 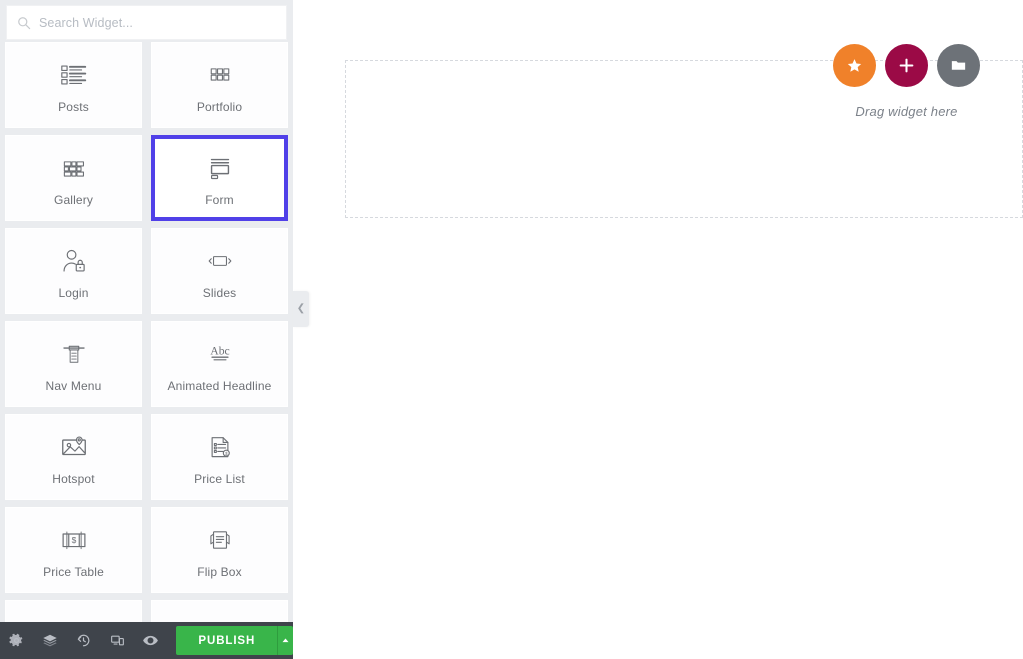 What do you see at coordinates (906, 111) in the screenshot?
I see `drag-widget-hint: Drag widget here` at bounding box center [906, 111].